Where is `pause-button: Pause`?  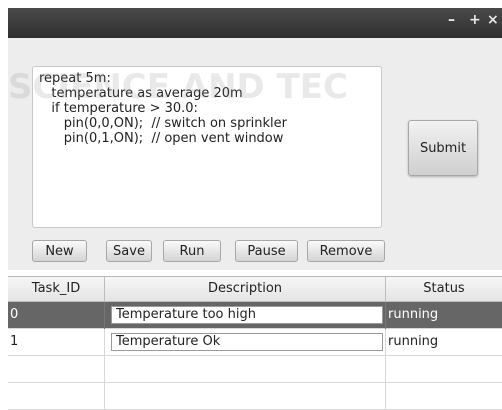
pause-button: Pause is located at coordinates (266, 251).